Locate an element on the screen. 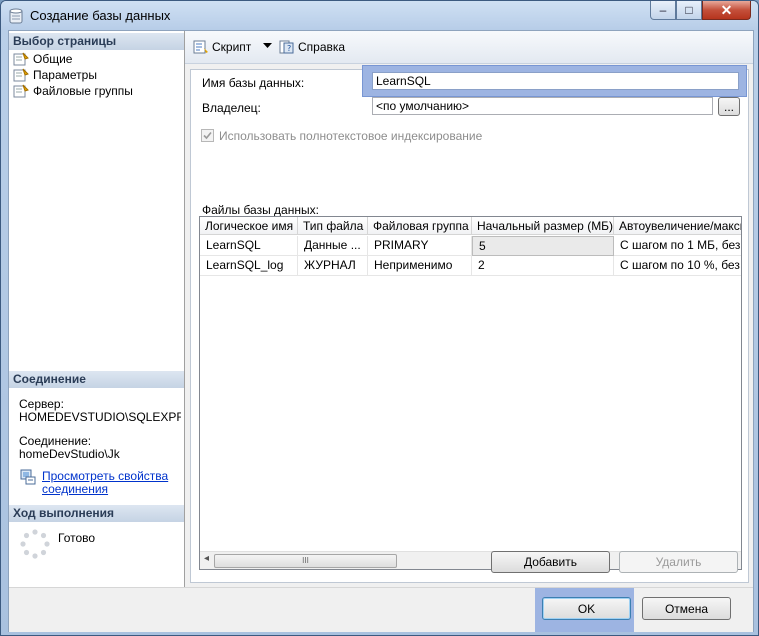 Image resolution: width=759 pixels, height=636 pixels. script-button: Скрипт is located at coordinates (222, 47).